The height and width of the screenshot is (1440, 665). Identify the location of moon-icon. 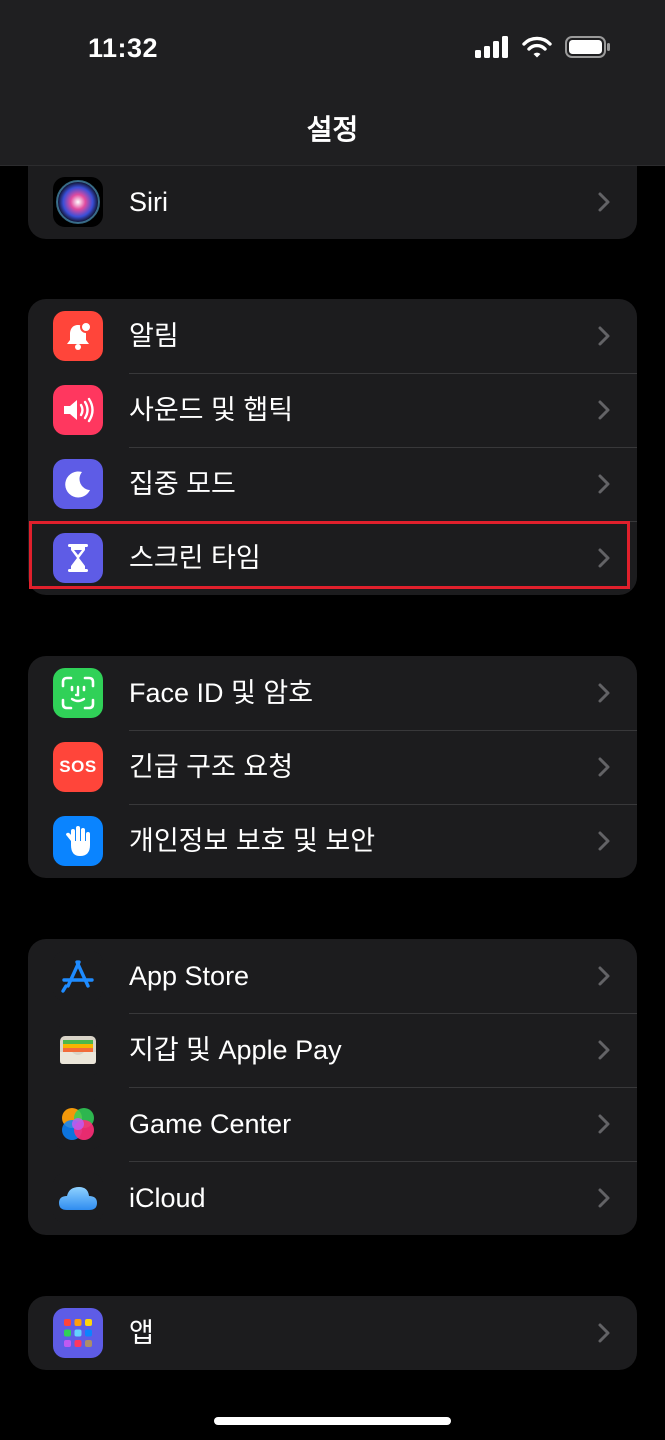
(78, 484).